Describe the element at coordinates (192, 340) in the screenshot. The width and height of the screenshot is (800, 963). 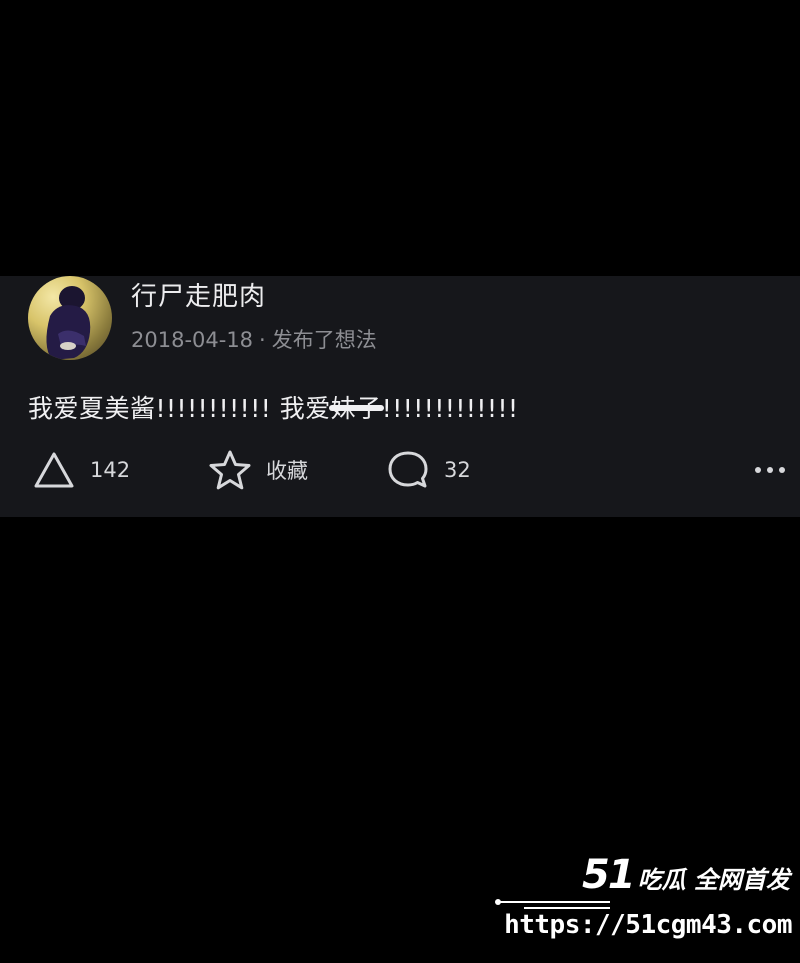
I see `post-date: 2018-04-18` at that location.